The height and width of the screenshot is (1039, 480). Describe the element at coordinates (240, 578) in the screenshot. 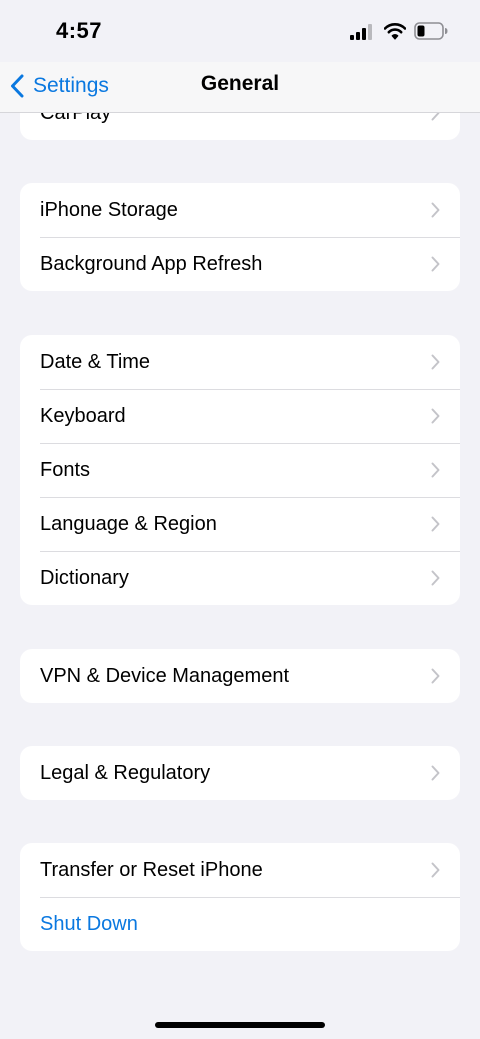

I see `row-dictionary: Dictionary` at that location.